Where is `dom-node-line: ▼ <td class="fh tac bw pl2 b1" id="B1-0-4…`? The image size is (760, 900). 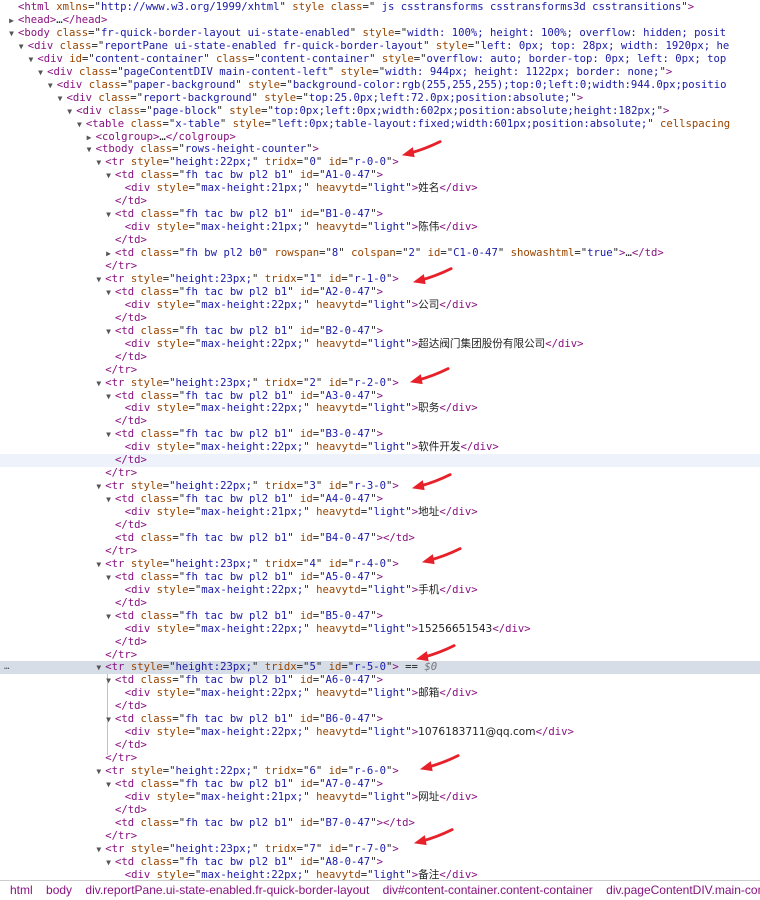 dom-node-line: ▼ <td class="fh tac bw pl2 b1" id="B1-0-4… is located at coordinates (380, 214).